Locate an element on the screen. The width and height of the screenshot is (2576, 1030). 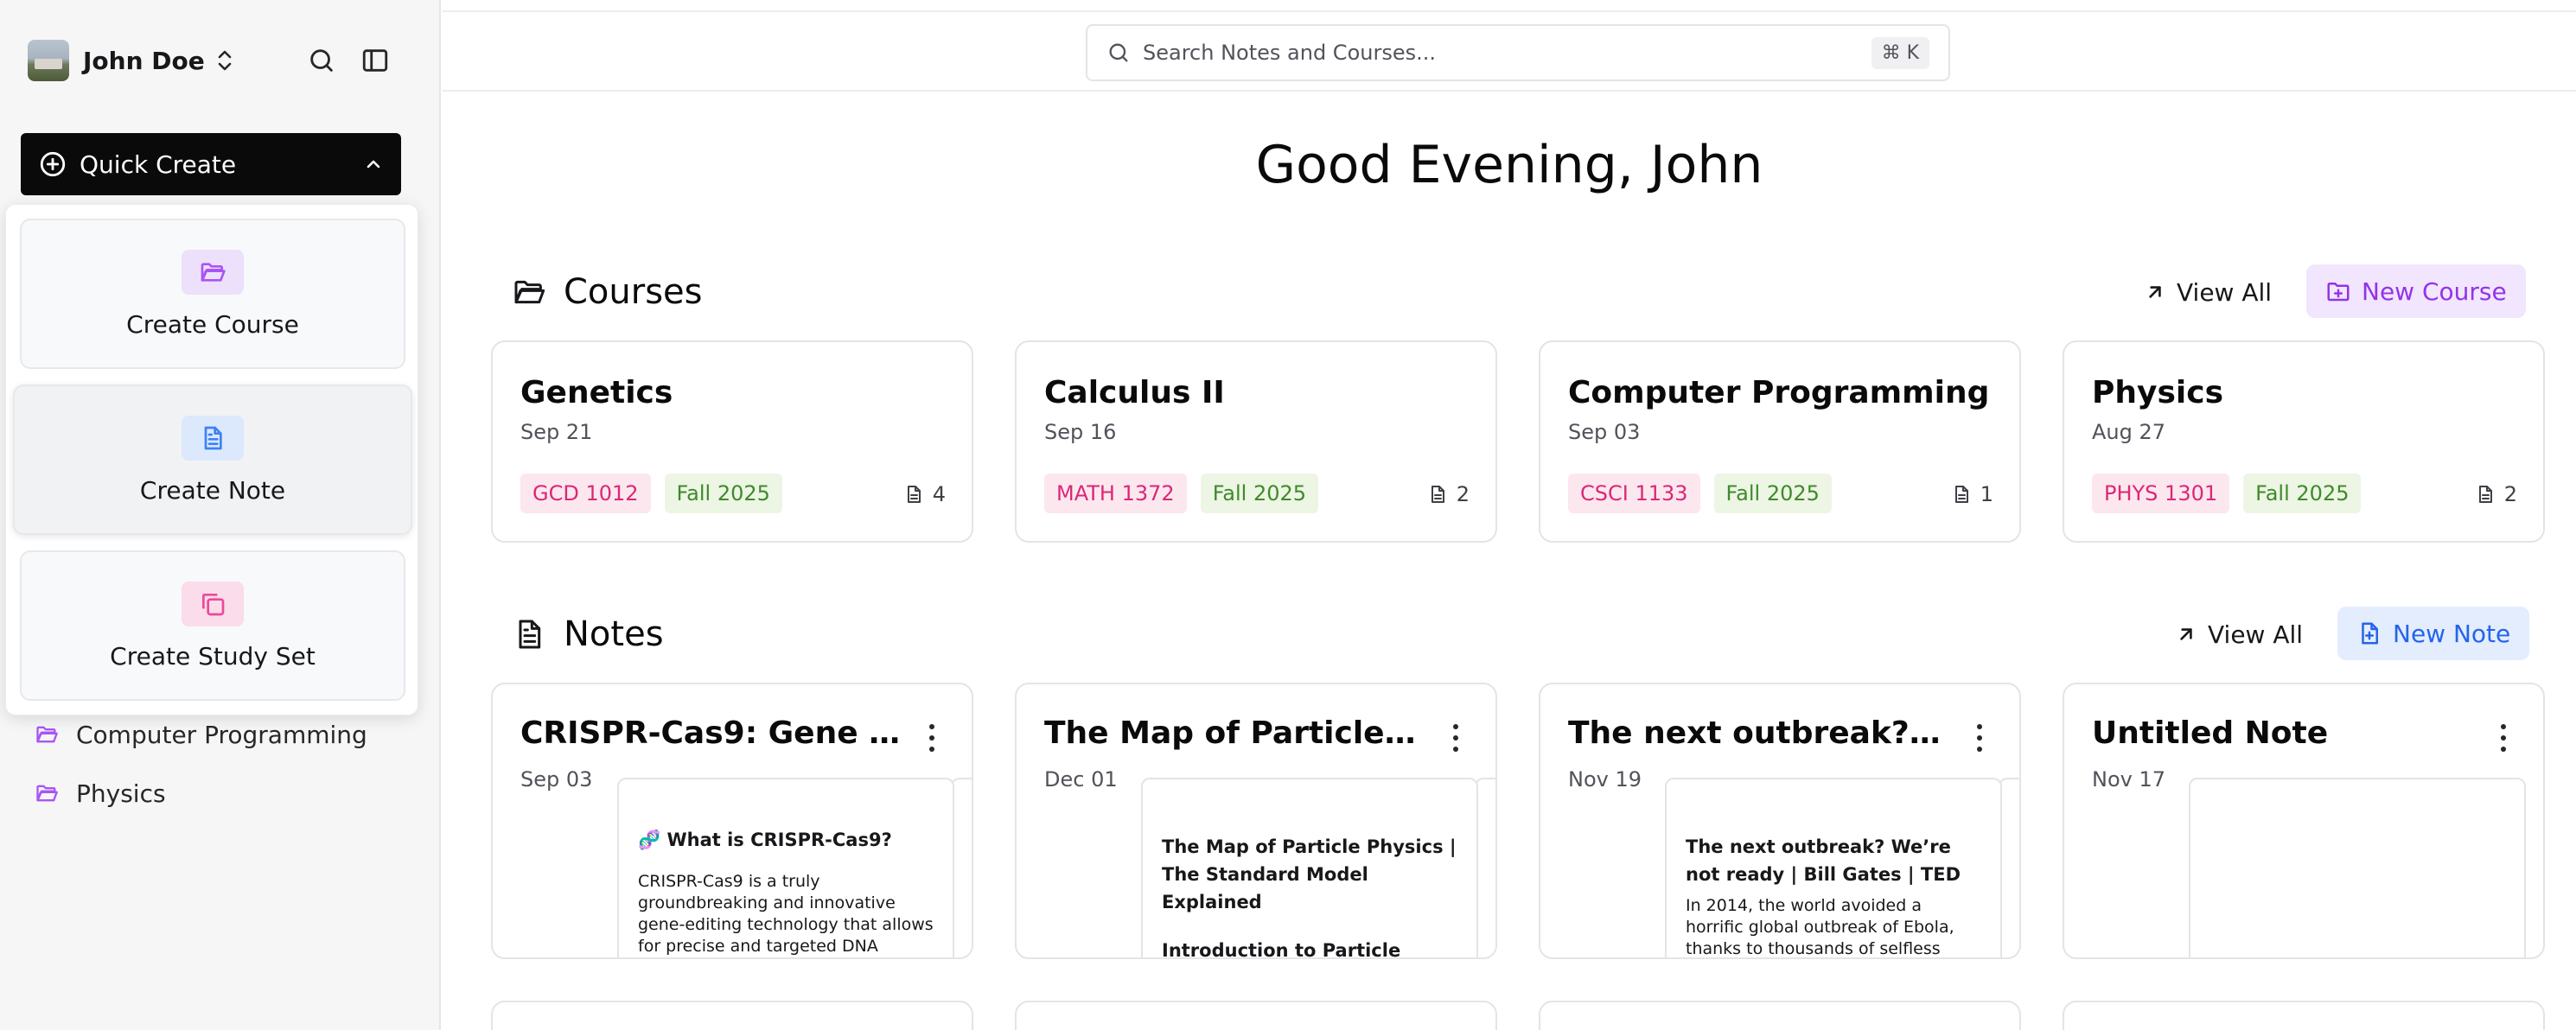
chevron-up-icon is located at coordinates (373, 164).